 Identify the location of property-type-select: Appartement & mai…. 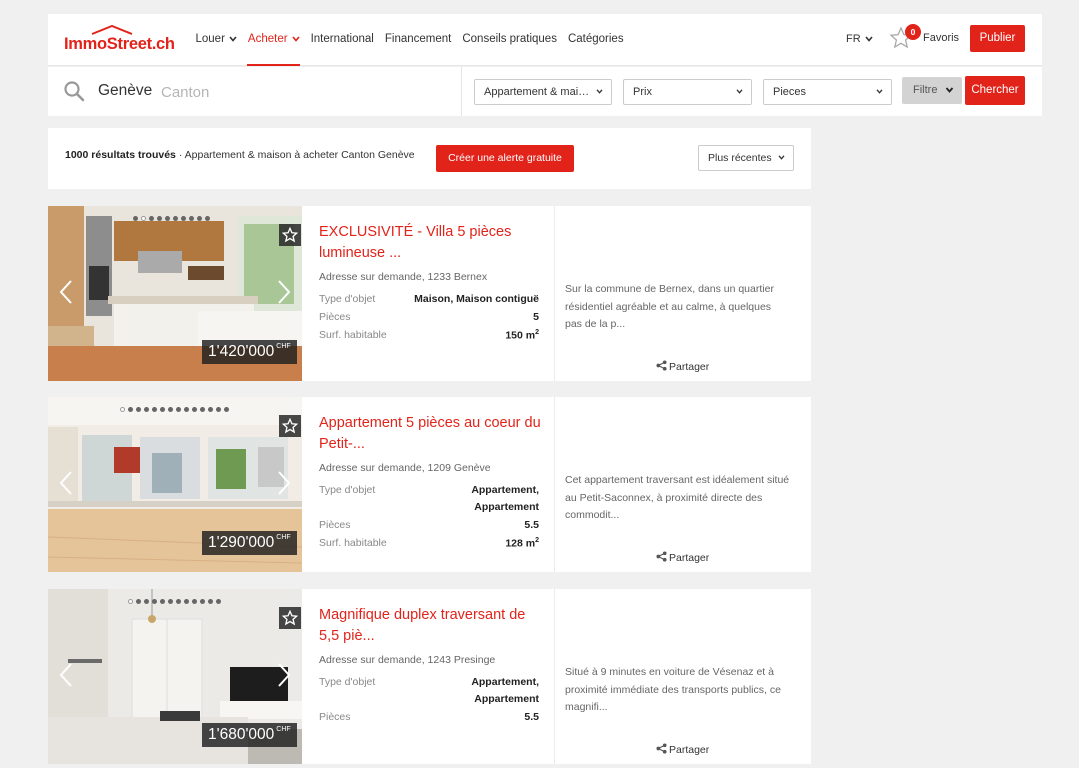
(543, 92).